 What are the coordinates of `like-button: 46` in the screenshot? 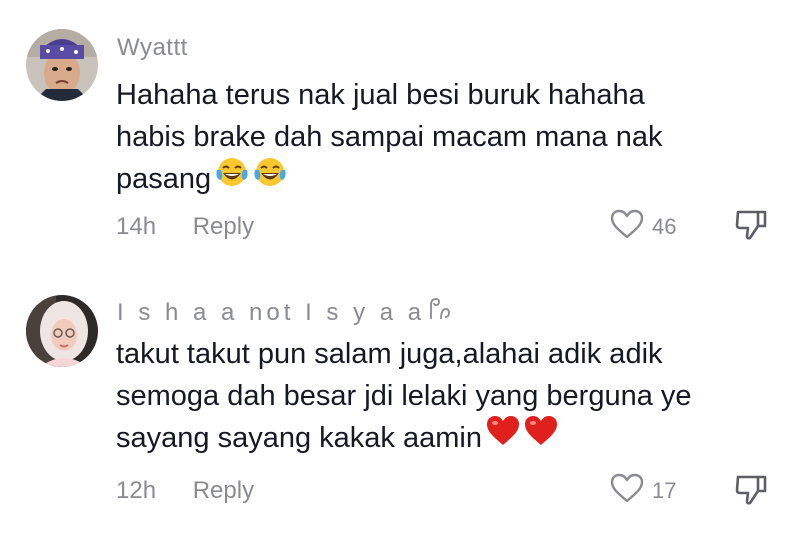 It's located at (643, 226).